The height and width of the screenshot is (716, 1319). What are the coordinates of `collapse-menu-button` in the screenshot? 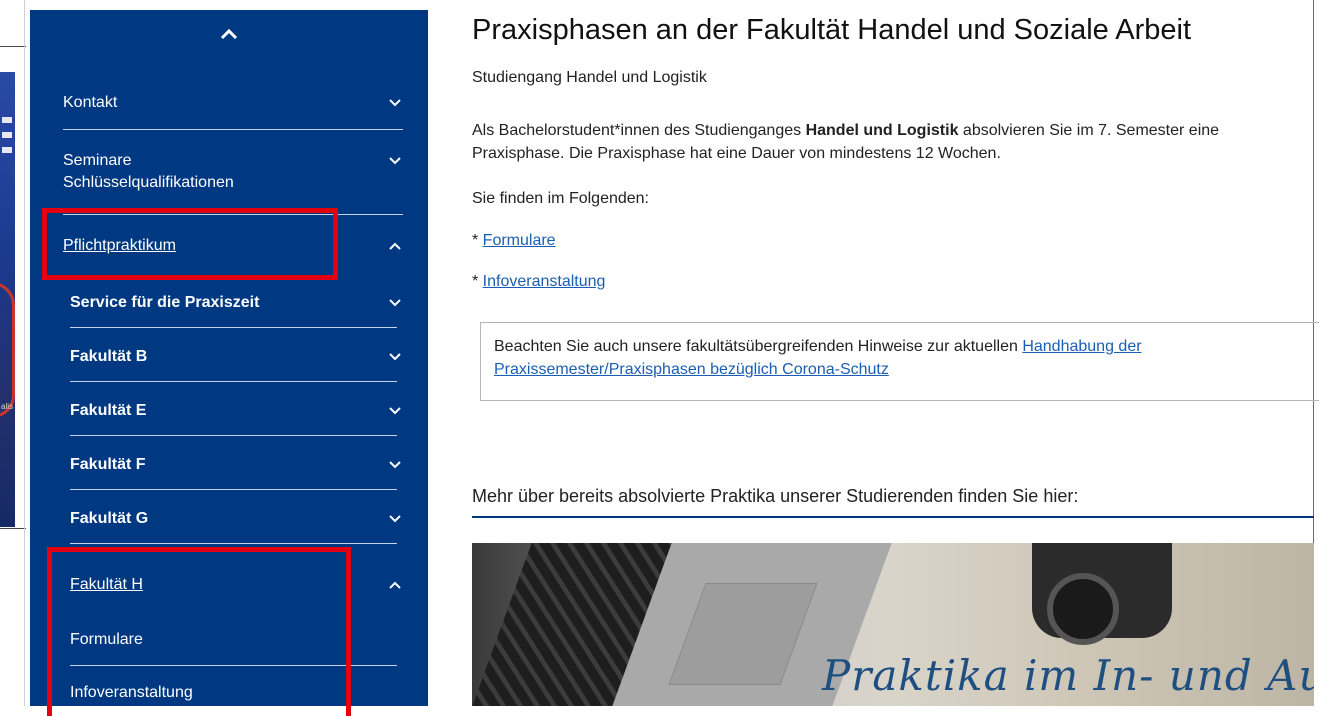 It's located at (229, 34).